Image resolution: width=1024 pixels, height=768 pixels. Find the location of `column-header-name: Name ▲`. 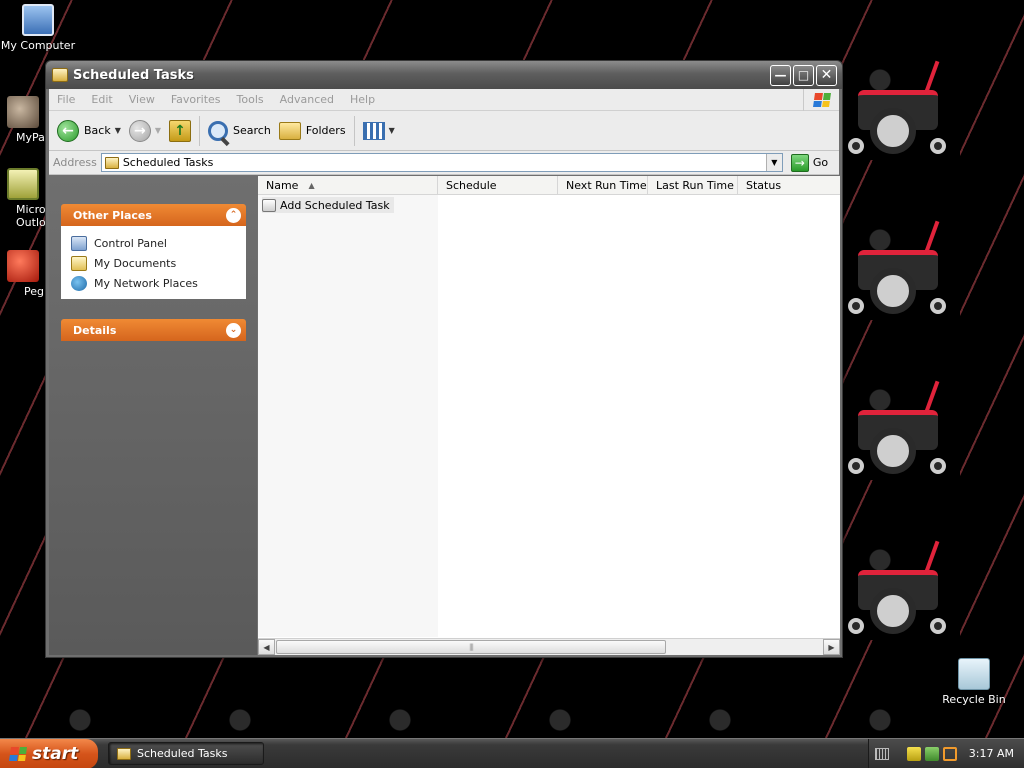

column-header-name: Name ▲ is located at coordinates (348, 185).